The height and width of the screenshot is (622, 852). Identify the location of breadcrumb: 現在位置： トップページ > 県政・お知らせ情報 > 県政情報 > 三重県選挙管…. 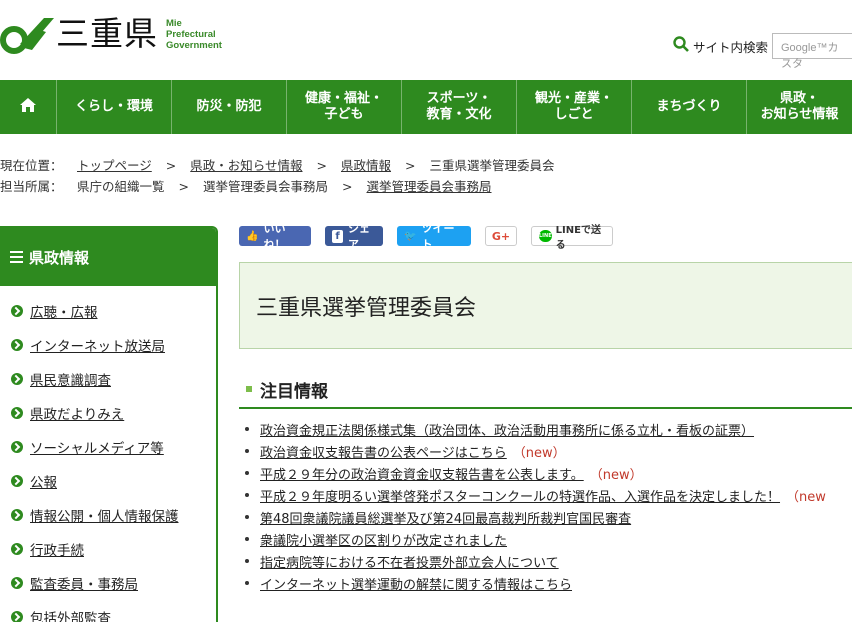
(277, 176).